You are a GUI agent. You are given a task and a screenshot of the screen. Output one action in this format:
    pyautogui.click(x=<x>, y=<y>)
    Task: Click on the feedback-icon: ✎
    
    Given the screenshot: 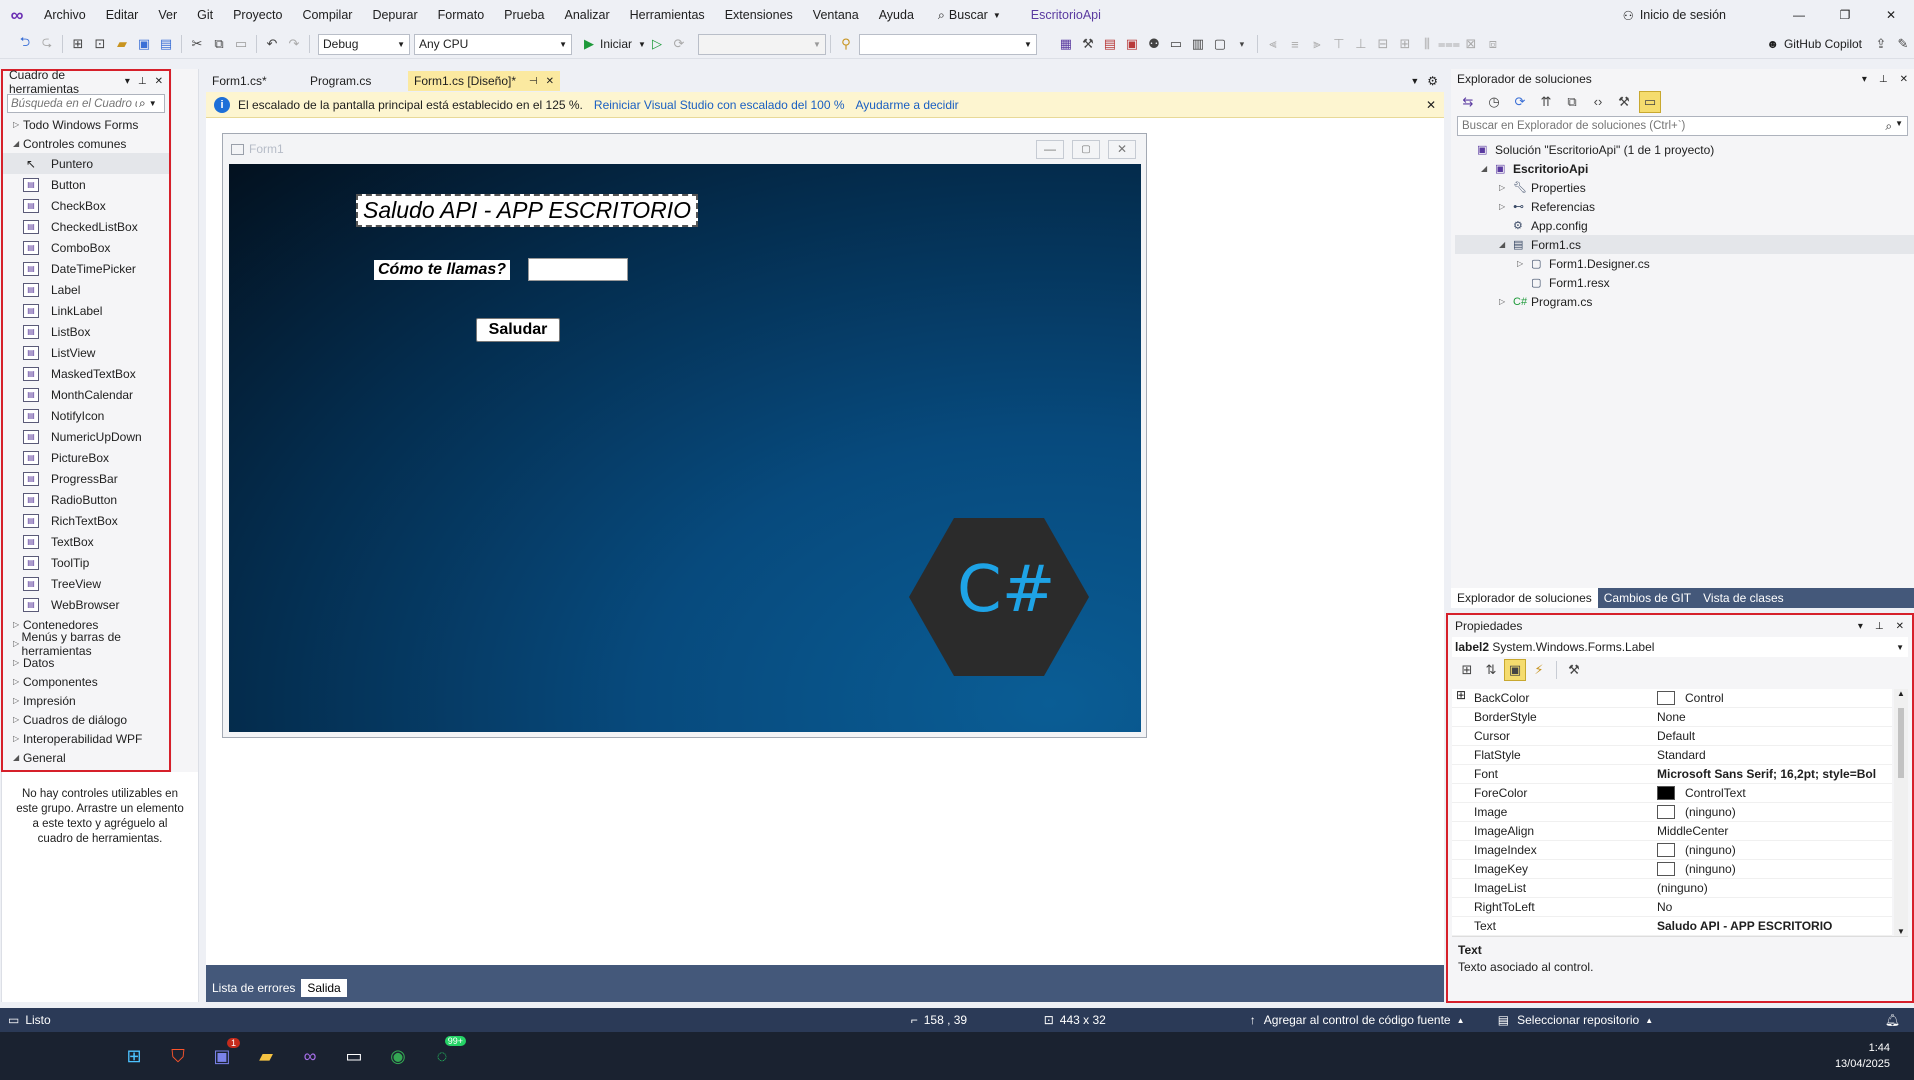 What is the action you would take?
    pyautogui.click(x=1903, y=44)
    